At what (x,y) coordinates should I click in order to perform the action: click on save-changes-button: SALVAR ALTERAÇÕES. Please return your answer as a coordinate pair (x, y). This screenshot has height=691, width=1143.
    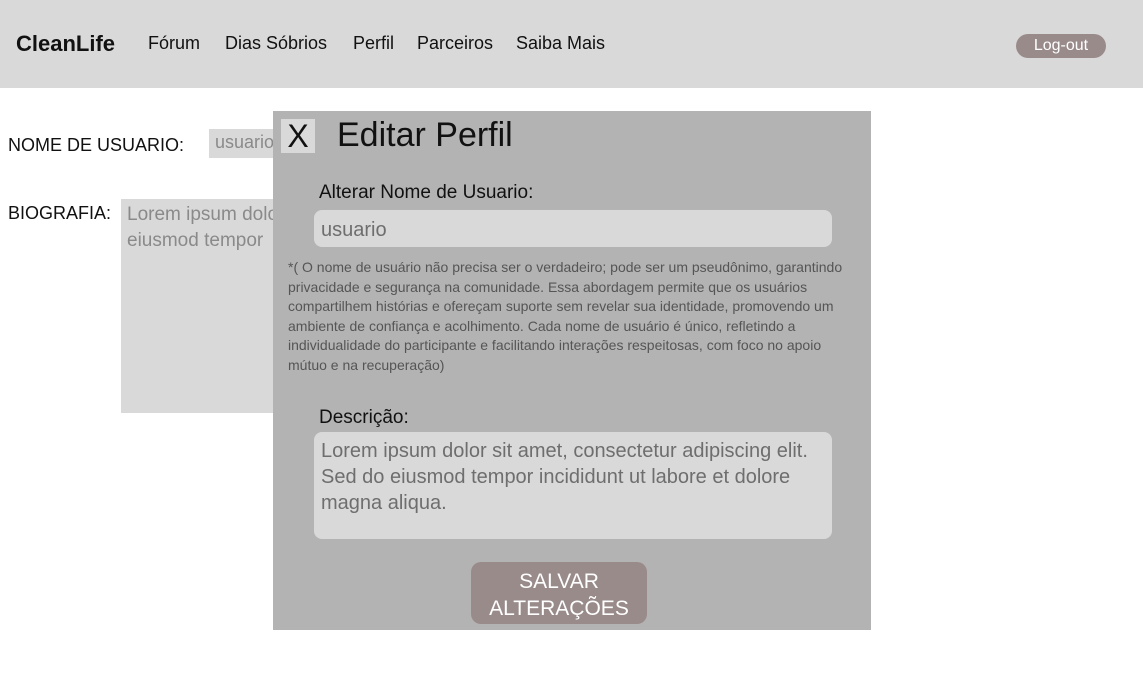
    Looking at the image, I should click on (559, 593).